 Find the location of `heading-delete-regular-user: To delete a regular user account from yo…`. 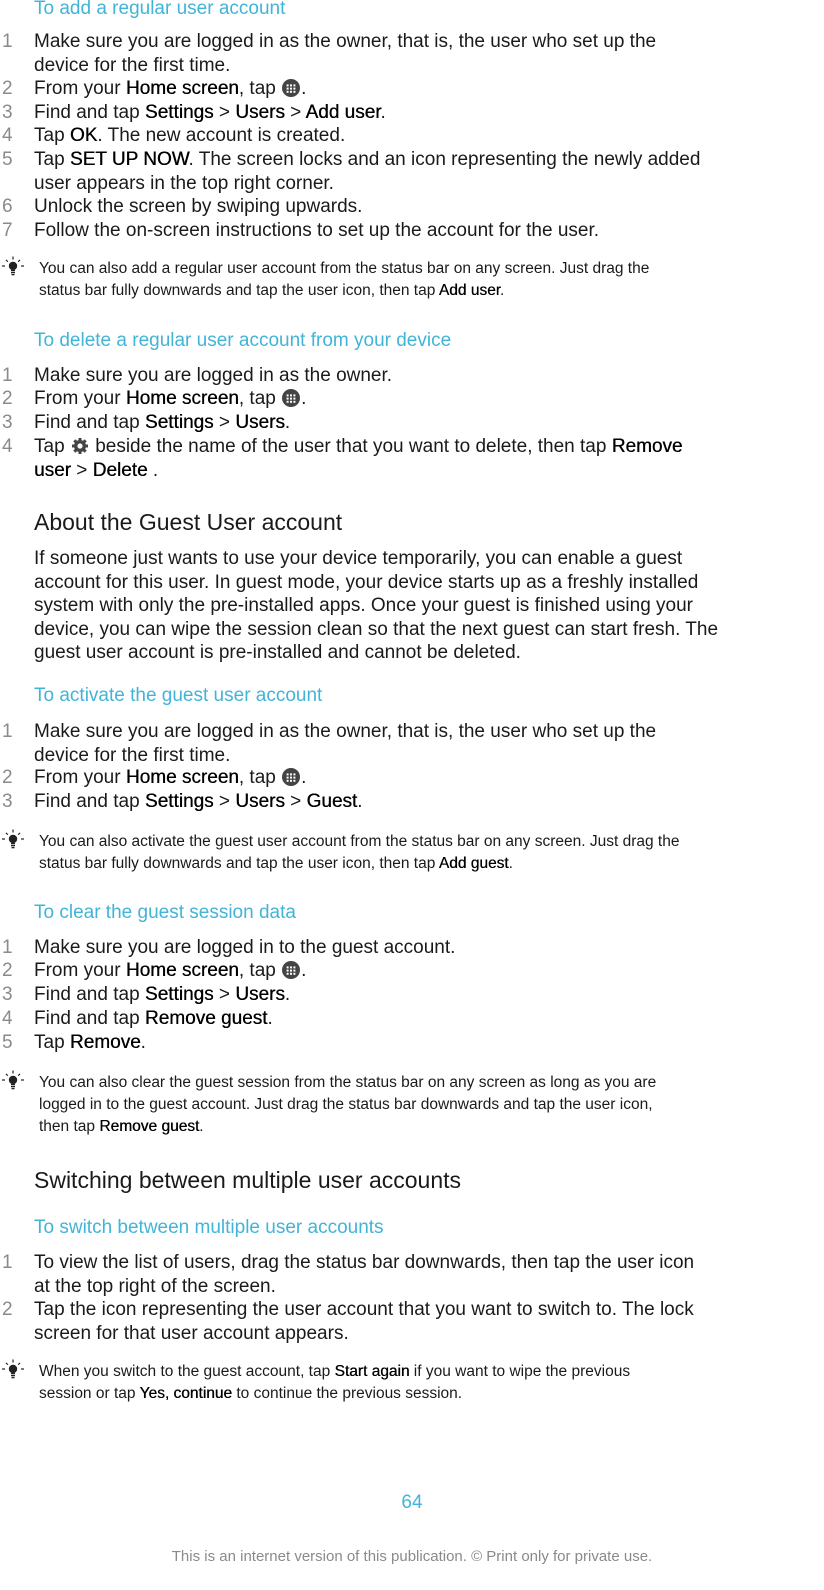

heading-delete-regular-user: To delete a regular user account from yo… is located at coordinates (243, 340).